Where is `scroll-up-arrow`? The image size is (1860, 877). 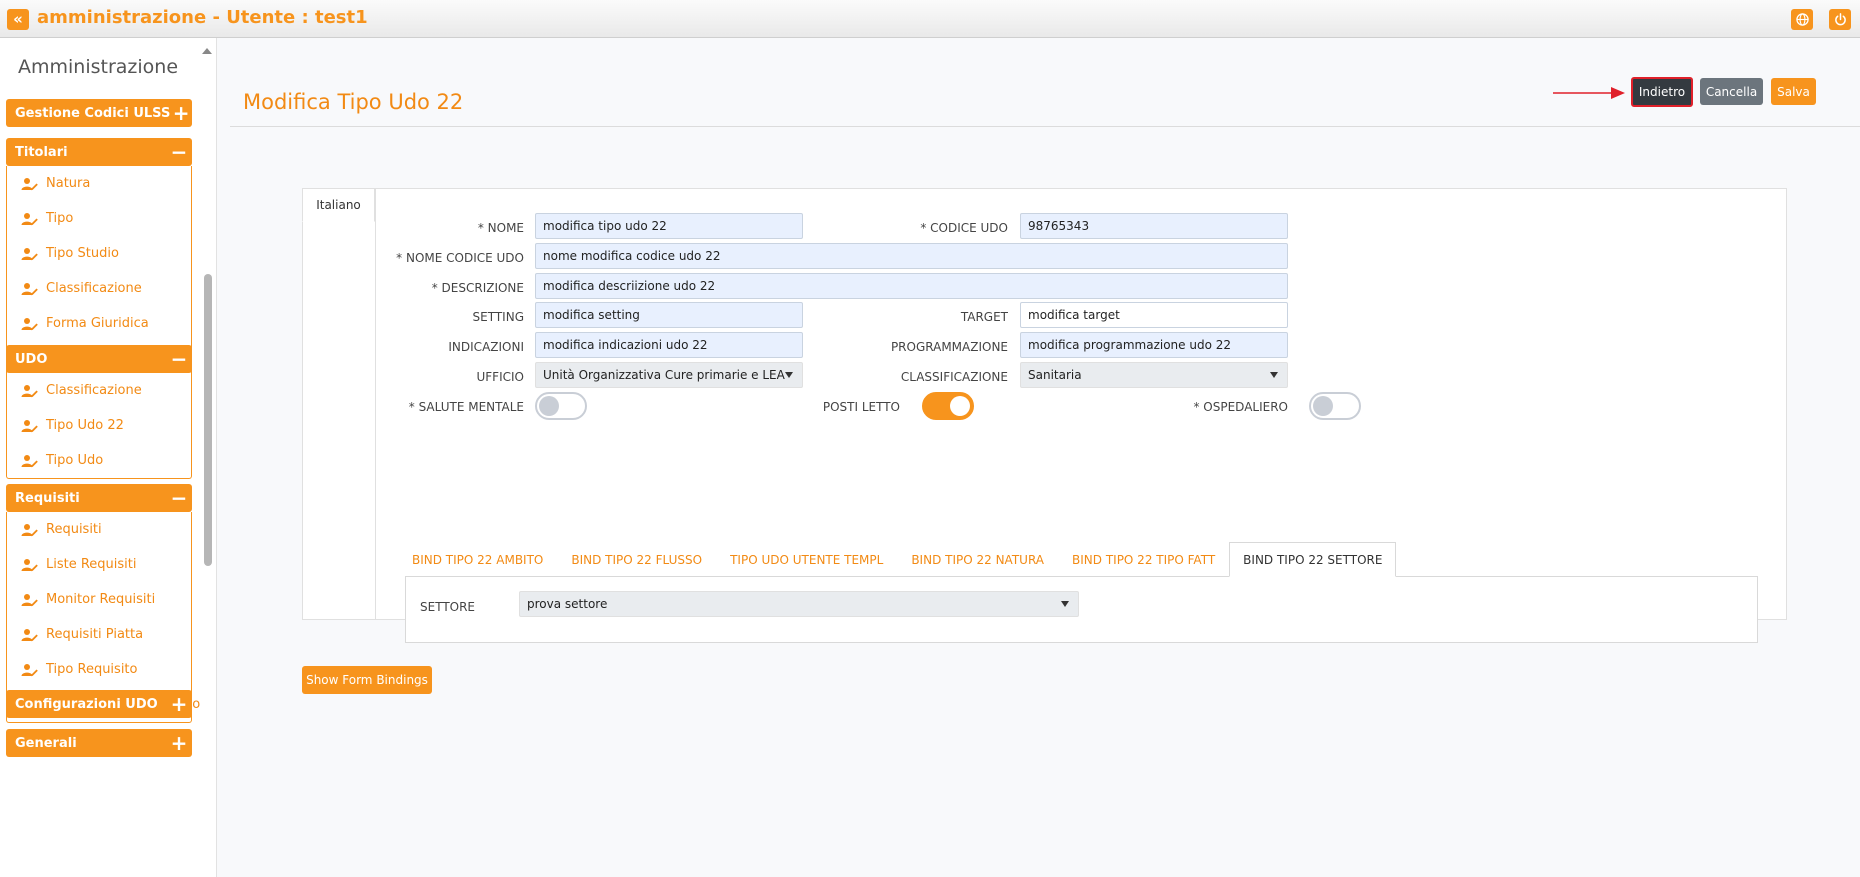
scroll-up-arrow is located at coordinates (207, 51).